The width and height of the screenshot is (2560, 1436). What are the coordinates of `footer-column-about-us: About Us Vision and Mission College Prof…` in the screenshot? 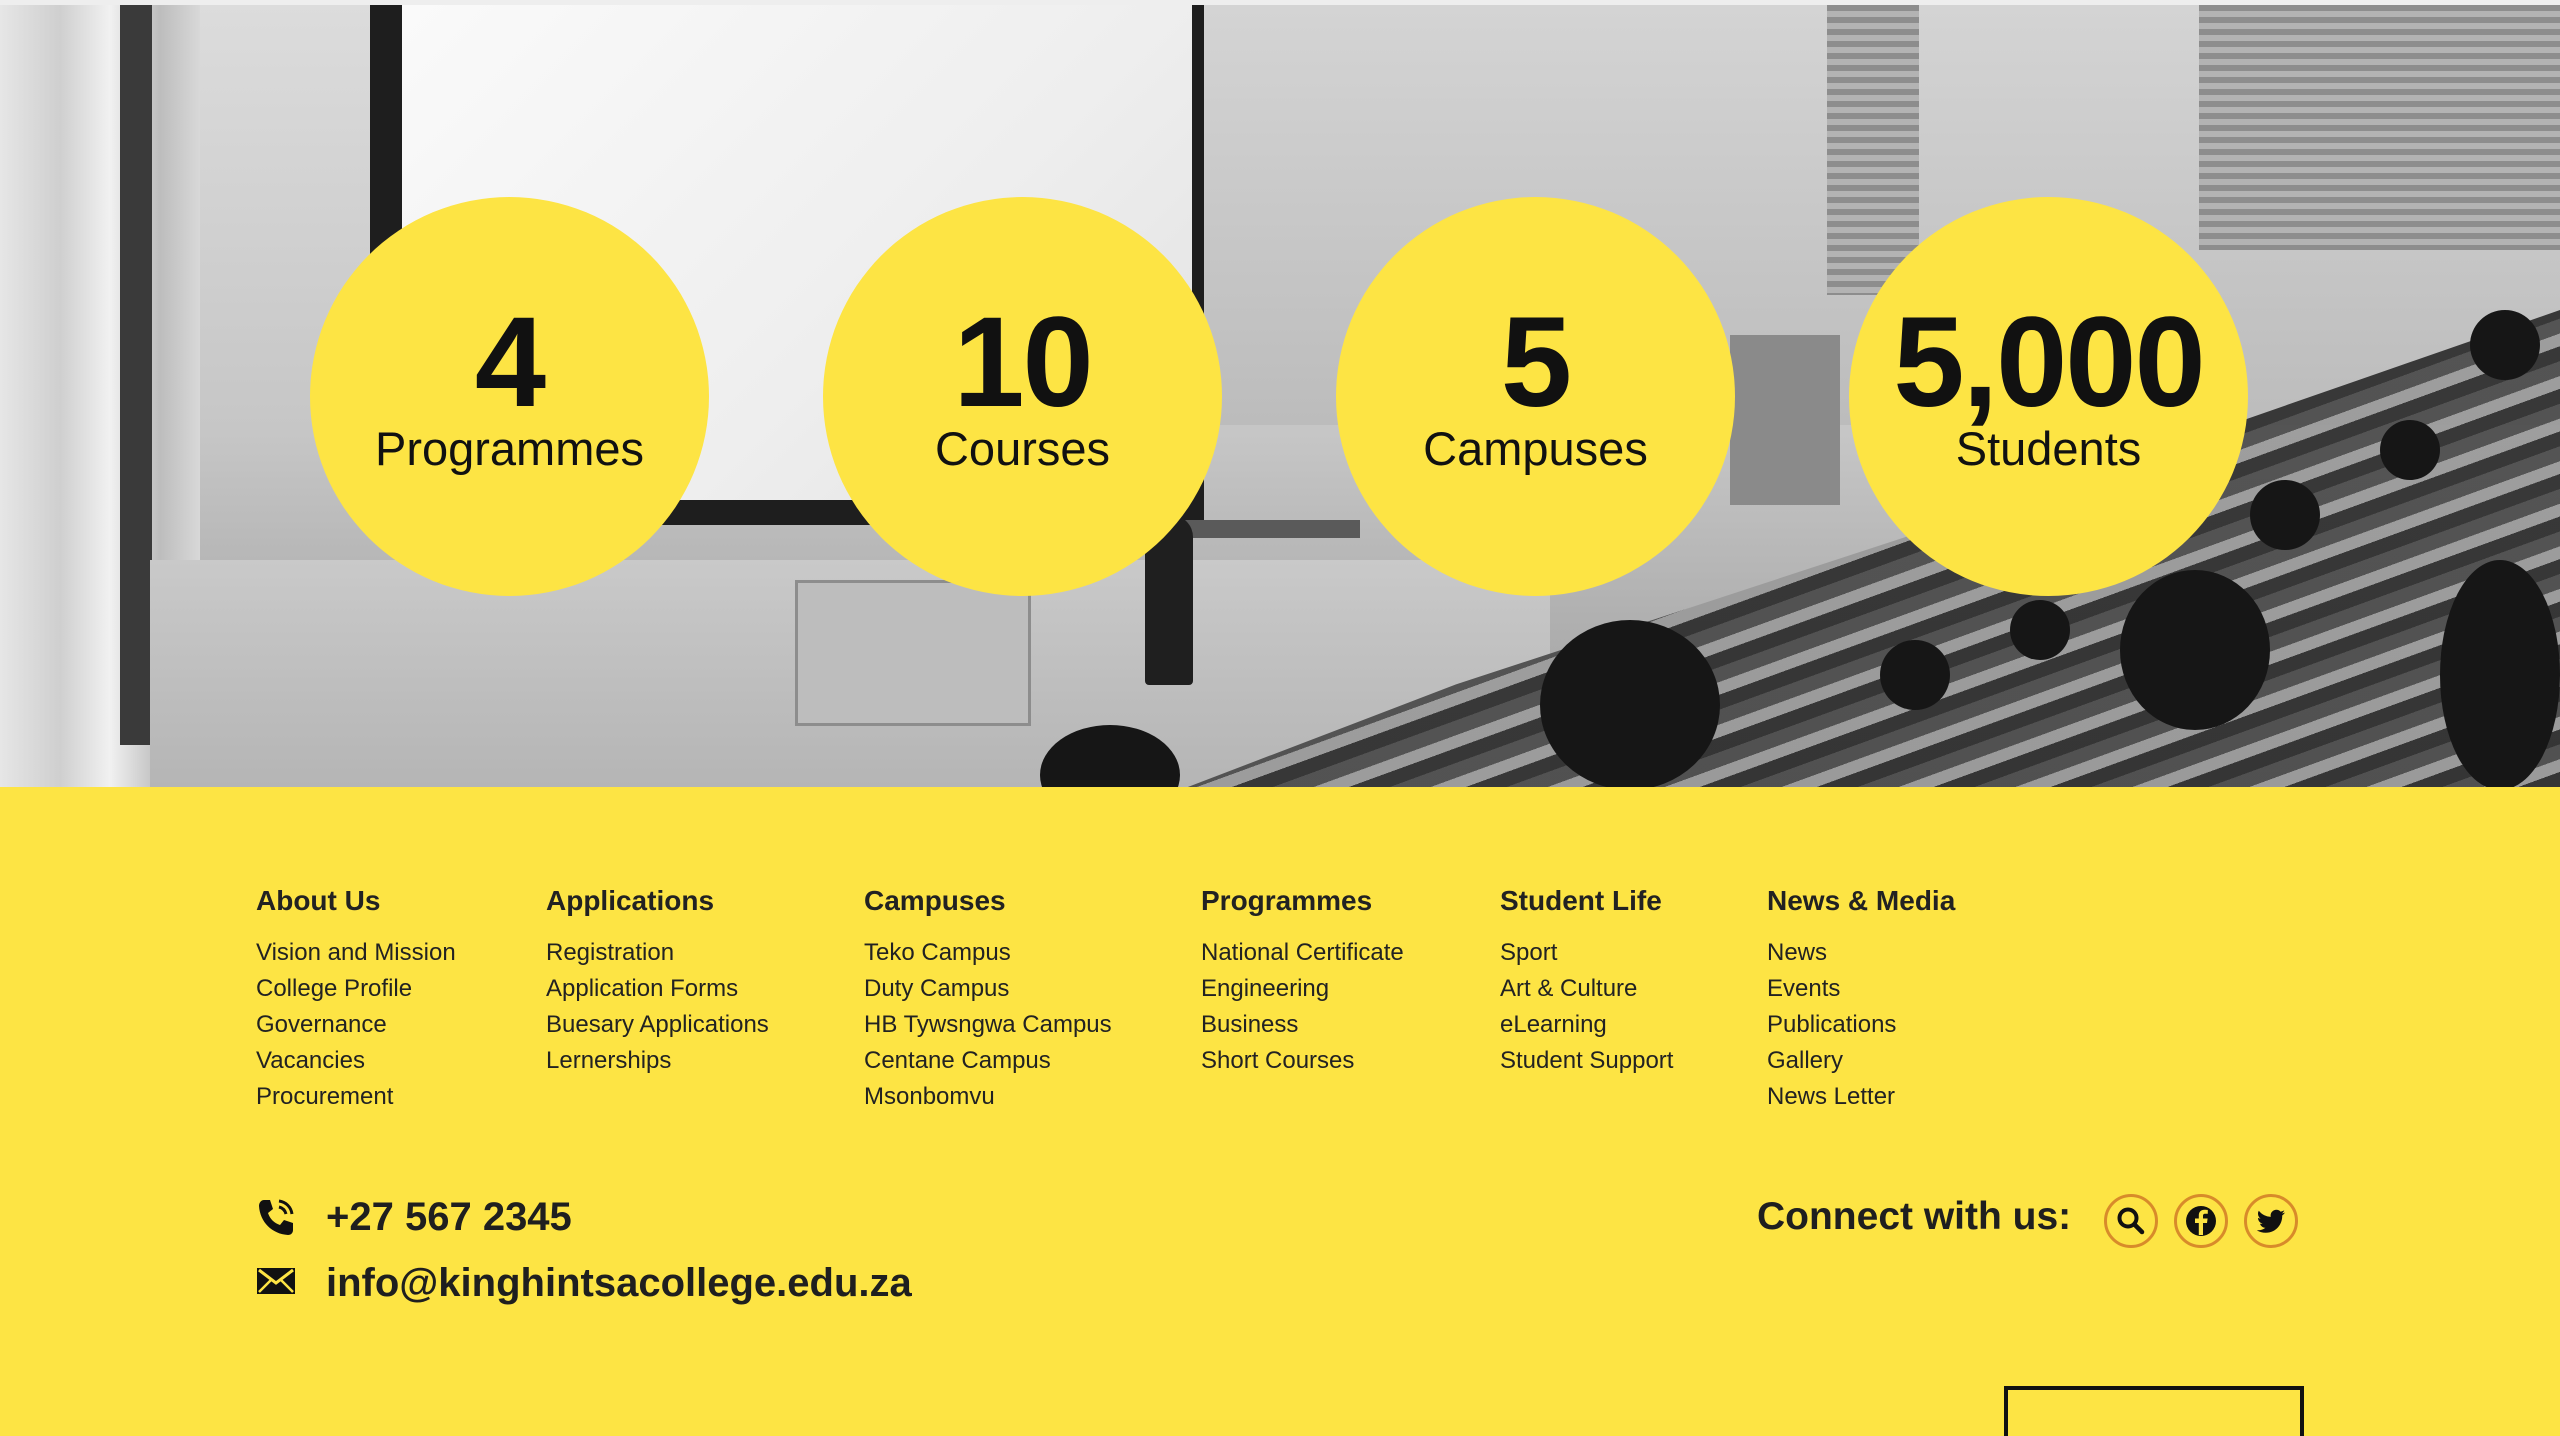 It's located at (356, 1001).